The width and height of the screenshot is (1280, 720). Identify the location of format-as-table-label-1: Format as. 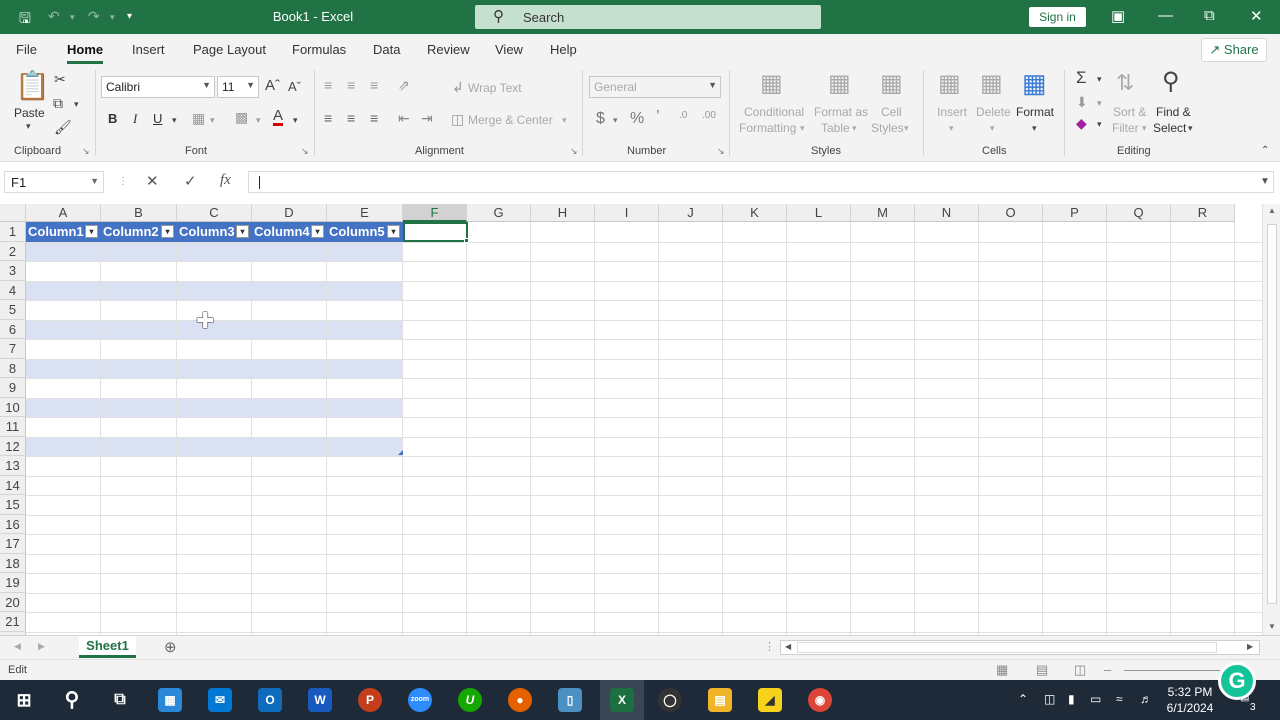
(841, 112).